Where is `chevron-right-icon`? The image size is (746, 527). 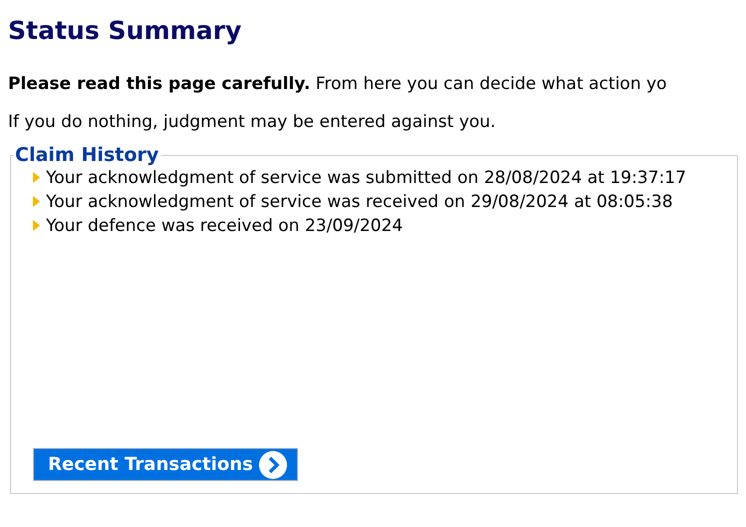
chevron-right-icon is located at coordinates (272, 464).